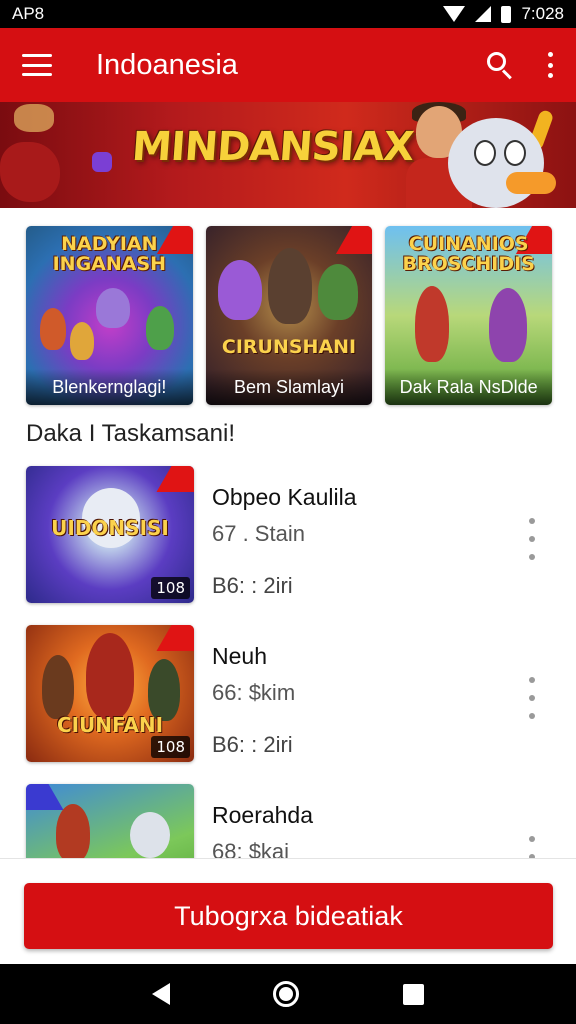  I want to click on banner-creature-character, so click(511, 158).